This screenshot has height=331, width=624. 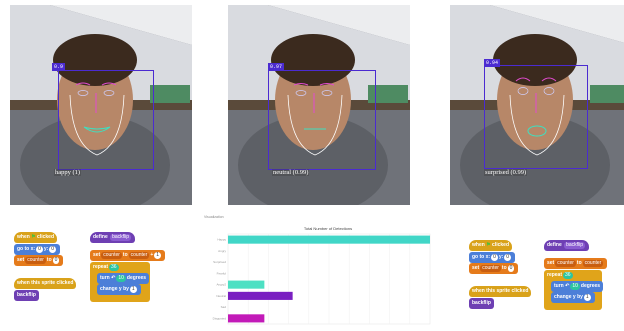 I want to click on expression-label: surprised (0.99), so click(x=506, y=172).